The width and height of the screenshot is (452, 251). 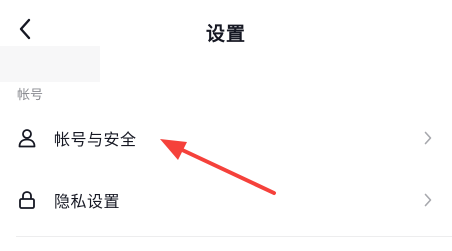 I want to click on privacy-settings-label: 隐私设置, so click(x=87, y=201).